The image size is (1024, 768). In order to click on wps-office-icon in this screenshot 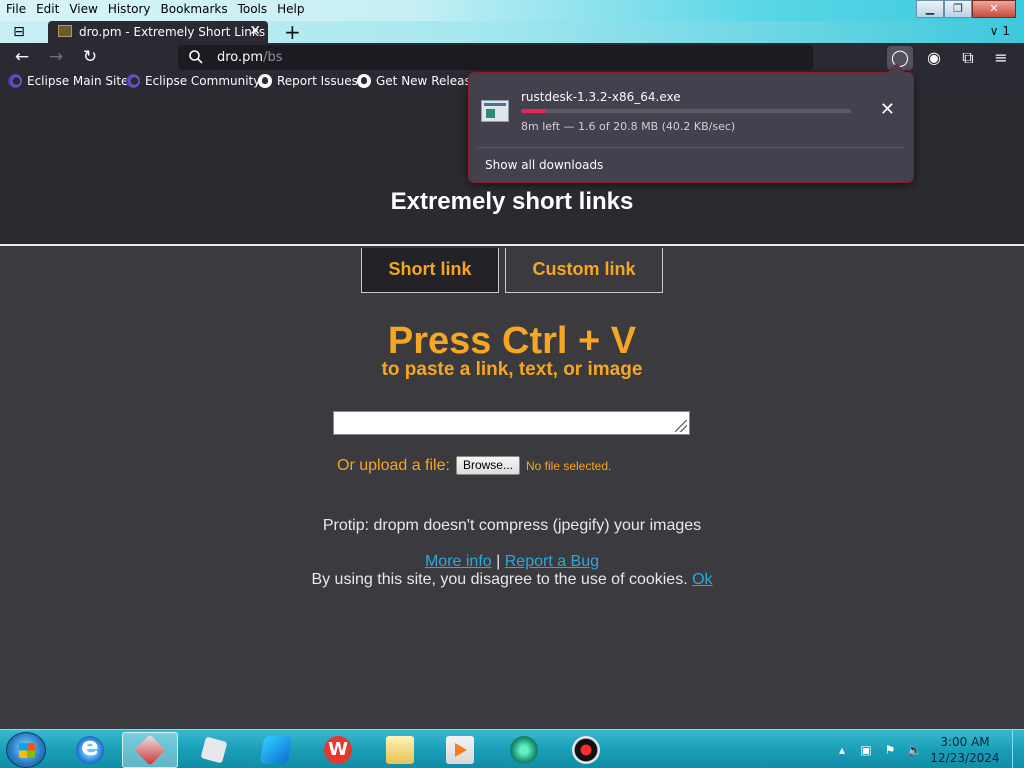, I will do `click(338, 750)`.